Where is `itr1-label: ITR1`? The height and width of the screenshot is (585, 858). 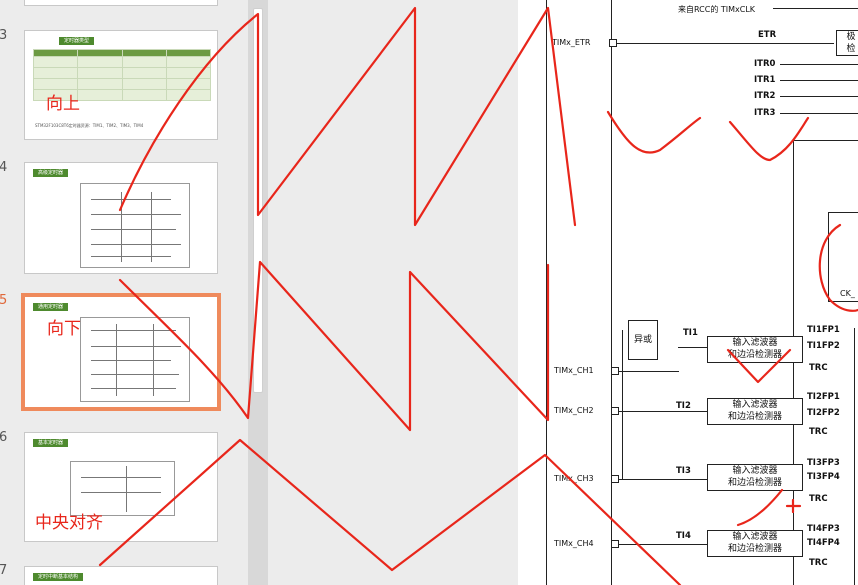 itr1-label: ITR1 is located at coordinates (765, 80).